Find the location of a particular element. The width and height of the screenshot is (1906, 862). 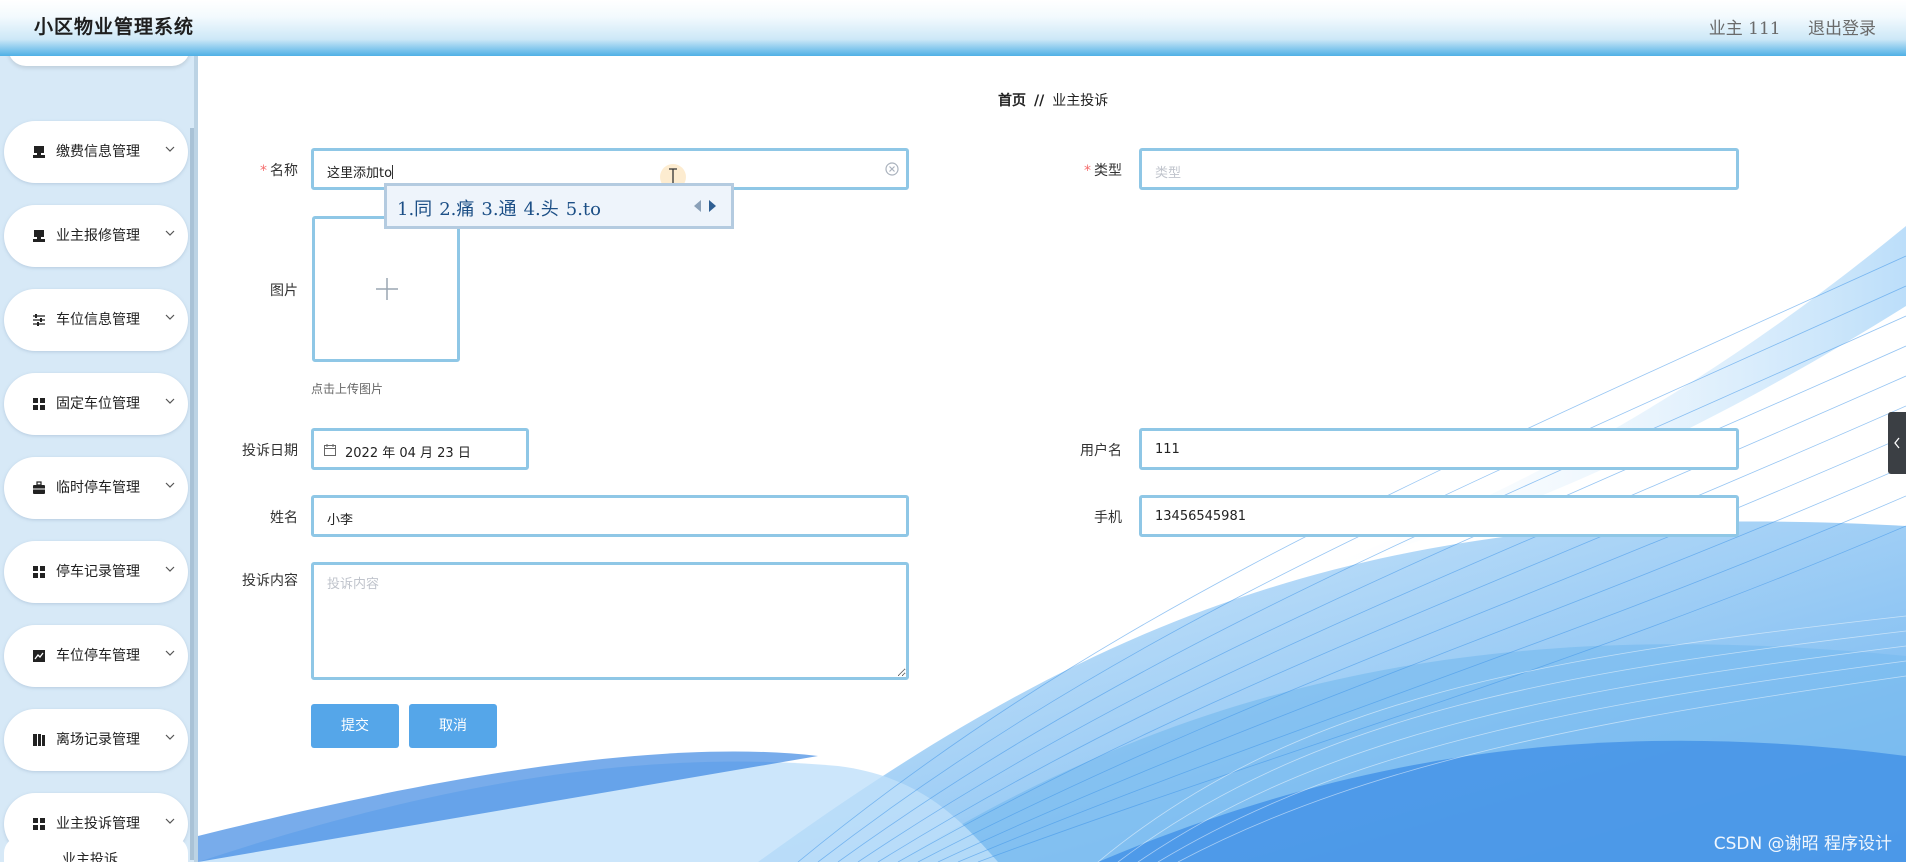

plus-icon is located at coordinates (387, 289).